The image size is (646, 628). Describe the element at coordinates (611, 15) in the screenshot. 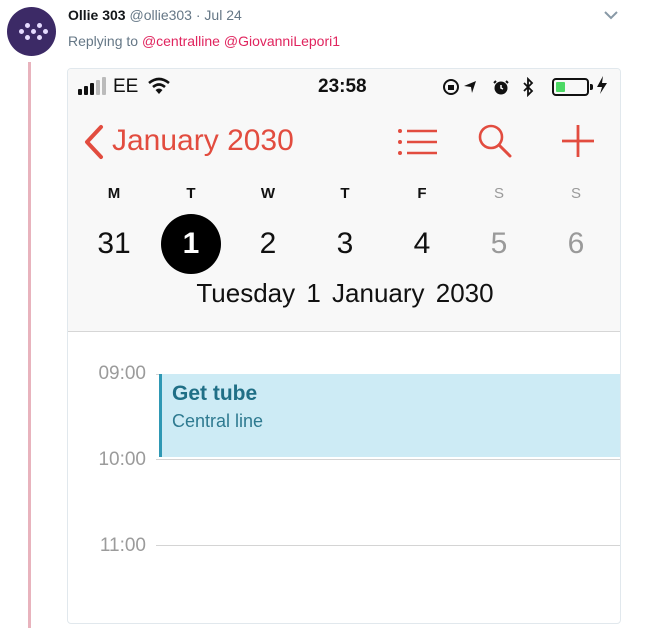

I see `chevron-down-icon` at that location.